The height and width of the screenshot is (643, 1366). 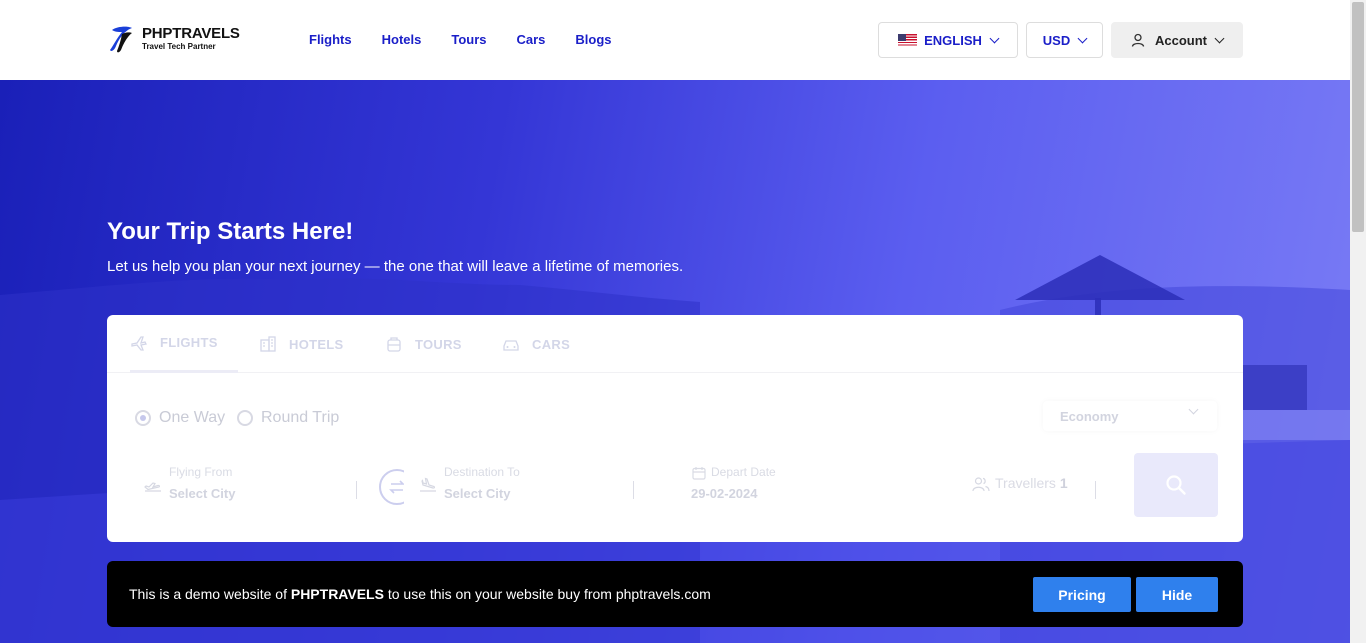 I want to click on language-label: ENGLISH, so click(x=953, y=40).